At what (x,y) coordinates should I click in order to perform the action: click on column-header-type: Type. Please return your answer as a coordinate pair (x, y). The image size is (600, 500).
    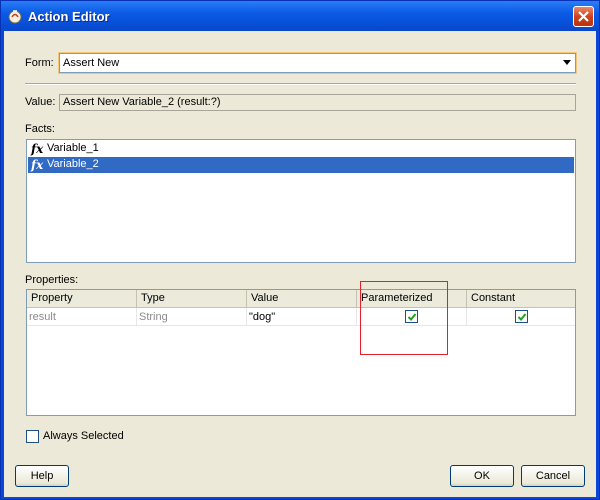
    Looking at the image, I should click on (192, 299).